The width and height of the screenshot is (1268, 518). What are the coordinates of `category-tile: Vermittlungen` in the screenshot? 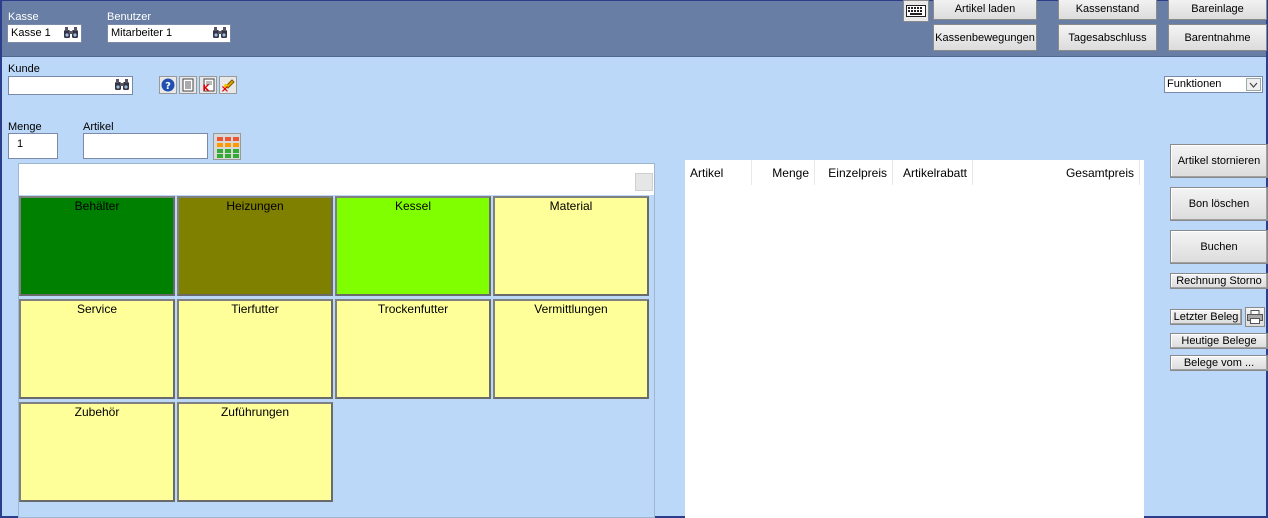 It's located at (571, 349).